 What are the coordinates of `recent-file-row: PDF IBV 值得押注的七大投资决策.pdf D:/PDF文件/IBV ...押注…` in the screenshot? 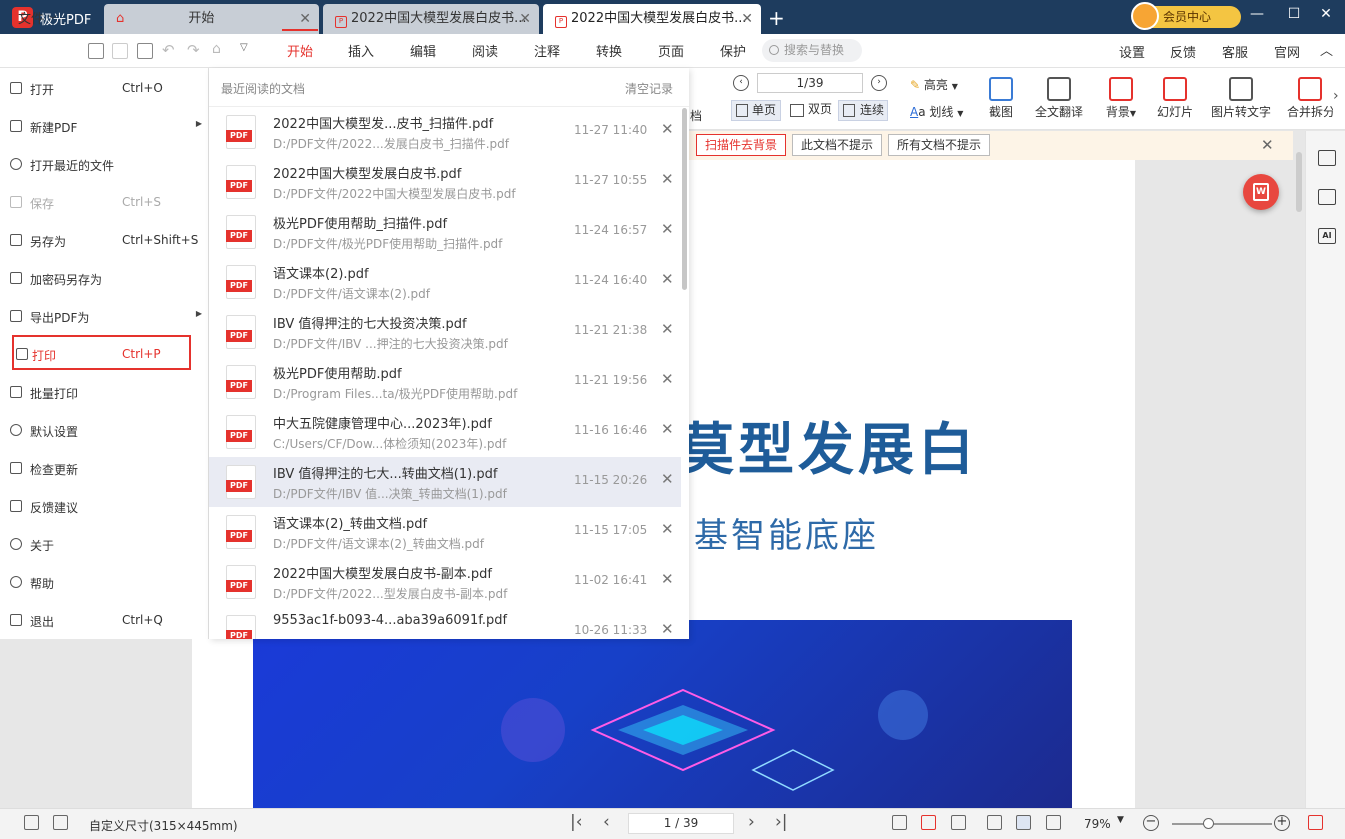 It's located at (445, 332).